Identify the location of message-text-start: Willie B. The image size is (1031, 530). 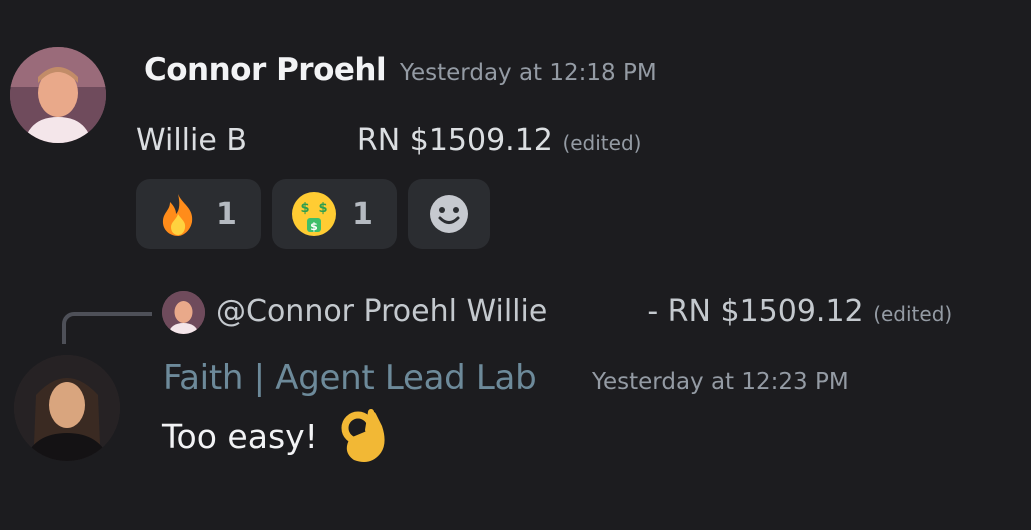
(191, 140).